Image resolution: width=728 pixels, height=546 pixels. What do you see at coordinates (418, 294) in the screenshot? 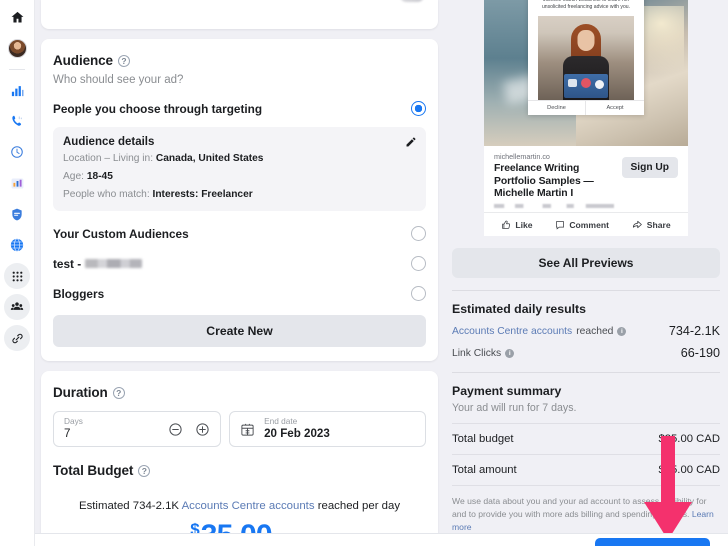
I see `radio-bloggers` at bounding box center [418, 294].